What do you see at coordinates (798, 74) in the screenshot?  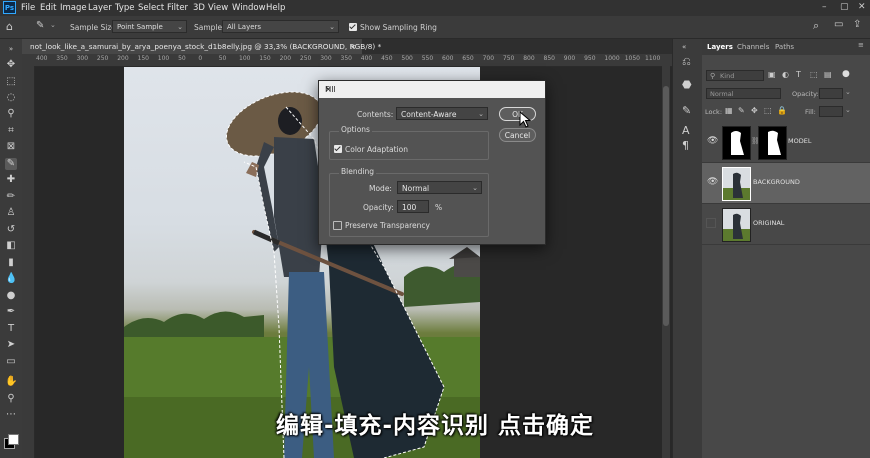 I see `filter-type-icon: T` at bounding box center [798, 74].